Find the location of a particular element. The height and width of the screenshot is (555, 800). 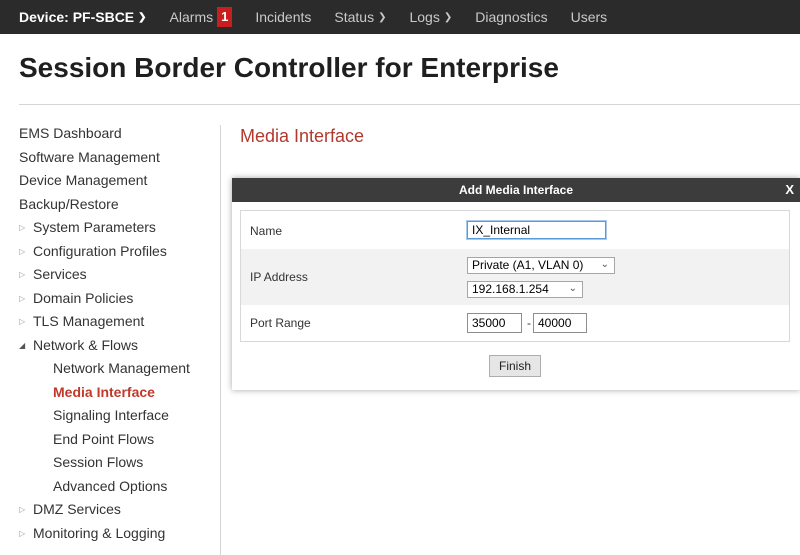

nav-alarms: Alarms 1 is located at coordinates (201, 17).